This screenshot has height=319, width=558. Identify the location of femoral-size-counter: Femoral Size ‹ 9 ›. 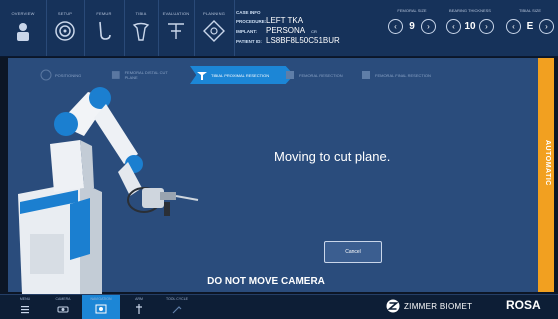
(412, 28).